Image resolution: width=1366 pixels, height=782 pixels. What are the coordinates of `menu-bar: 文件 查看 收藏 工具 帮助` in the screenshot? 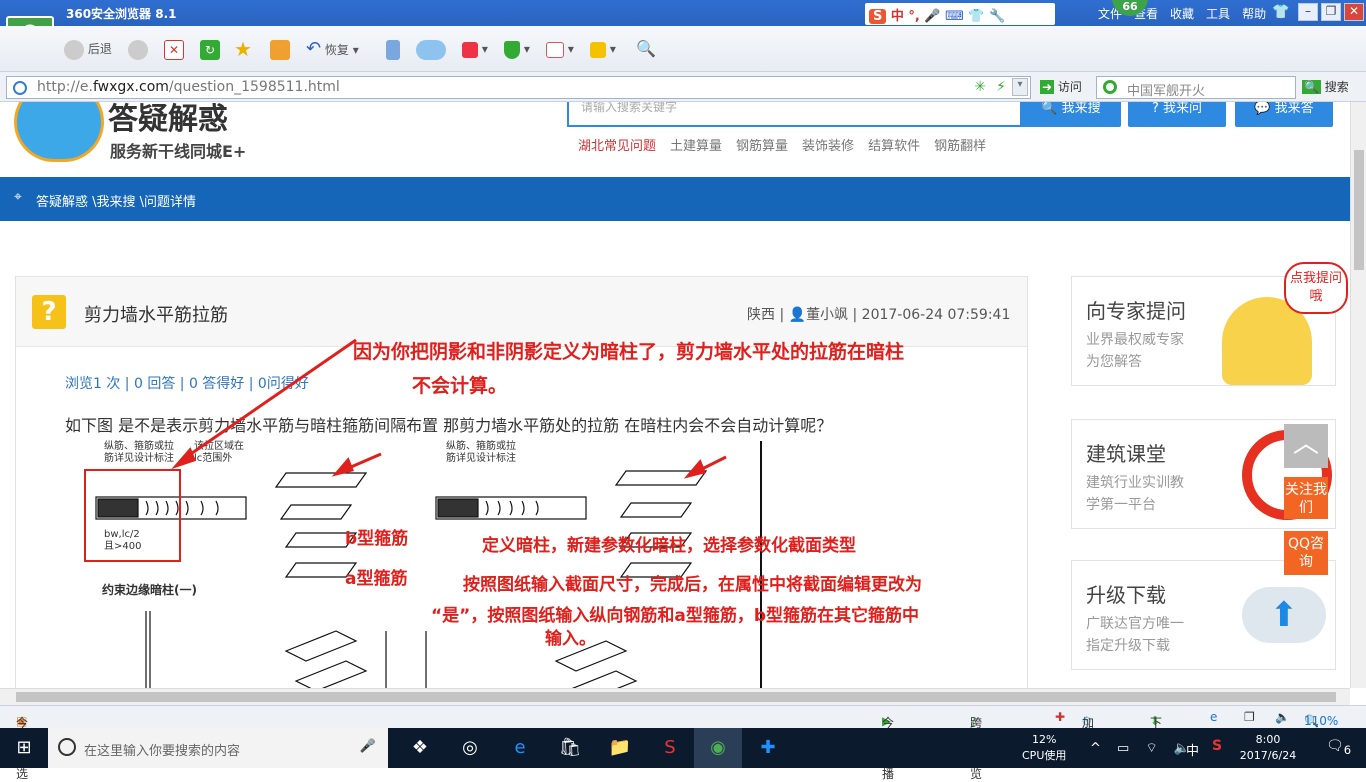 It's located at (1176, 13).